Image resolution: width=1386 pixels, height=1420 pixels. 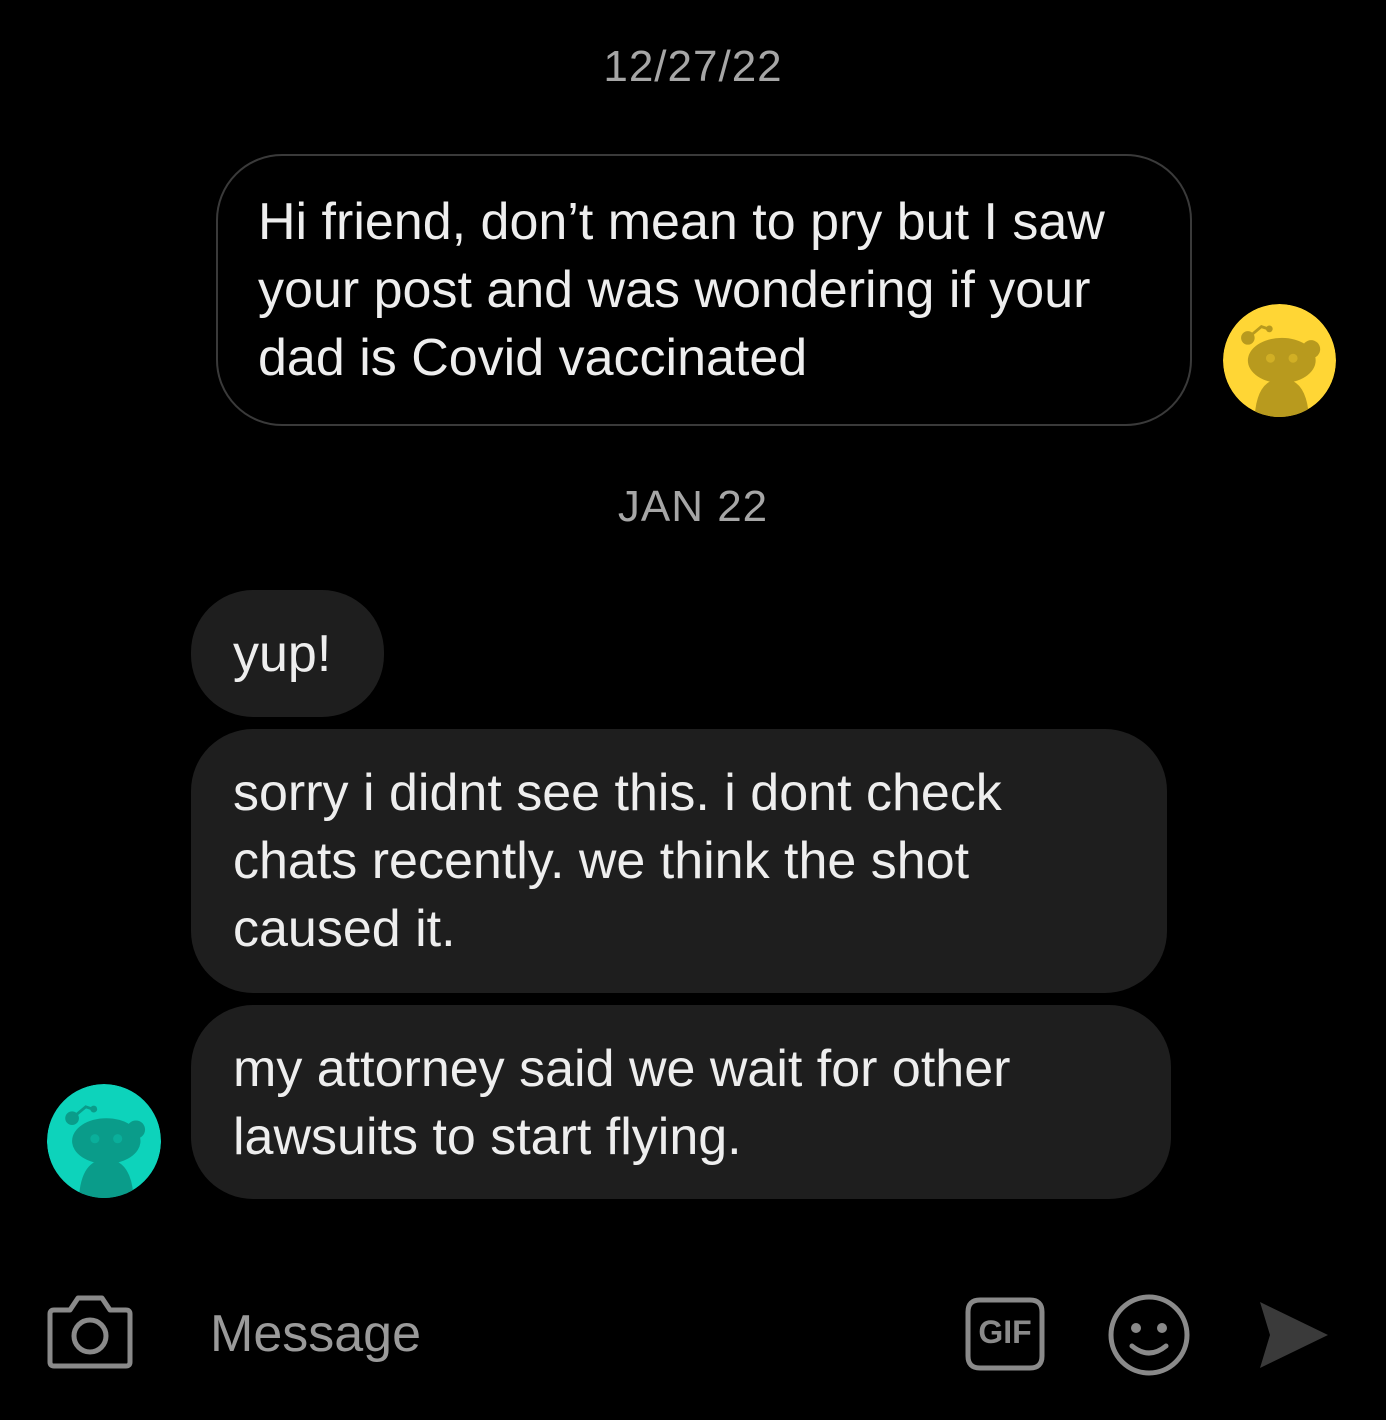 I want to click on date-separator: JAN 22, so click(x=693, y=506).